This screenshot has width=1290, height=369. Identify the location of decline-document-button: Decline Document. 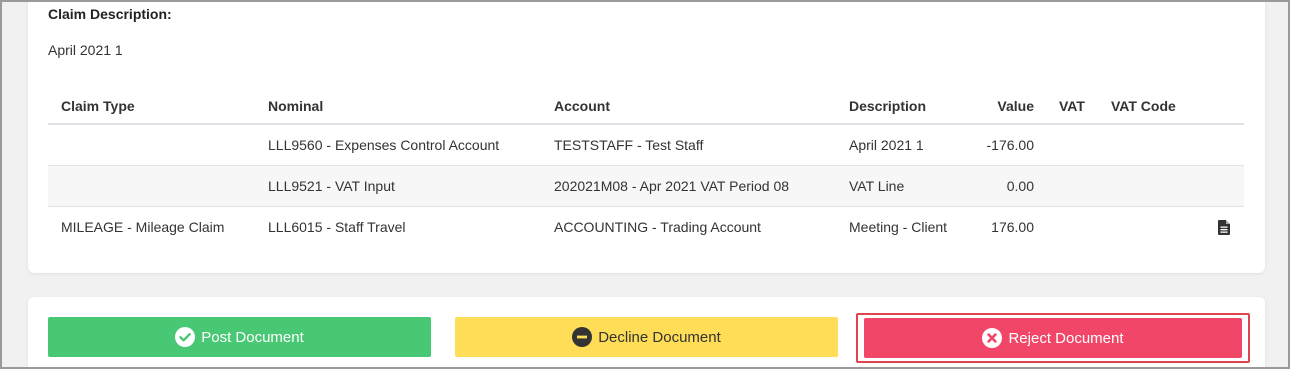
(646, 337).